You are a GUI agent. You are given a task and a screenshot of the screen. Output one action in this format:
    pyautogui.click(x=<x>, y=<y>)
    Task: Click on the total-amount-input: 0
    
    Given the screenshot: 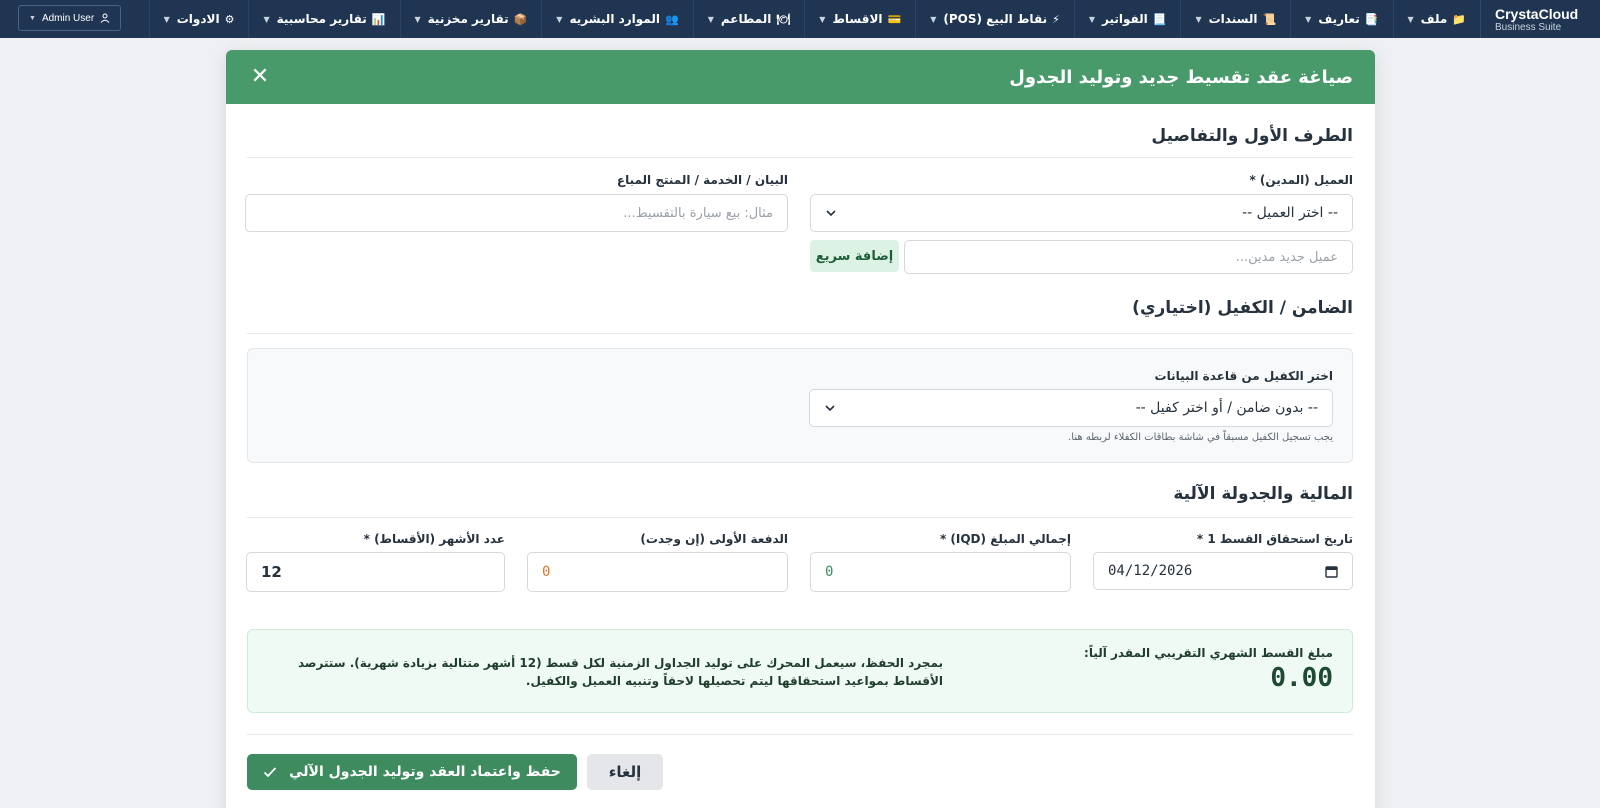 What is the action you would take?
    pyautogui.click(x=940, y=572)
    